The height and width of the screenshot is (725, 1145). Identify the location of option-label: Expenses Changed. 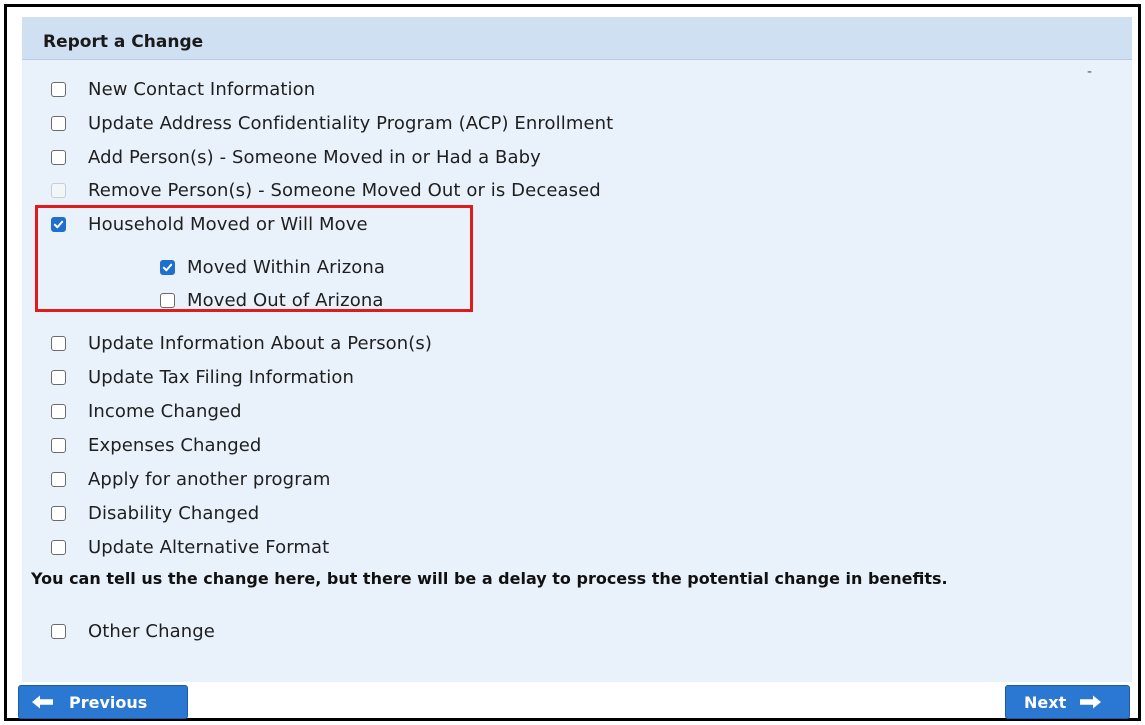
(175, 445).